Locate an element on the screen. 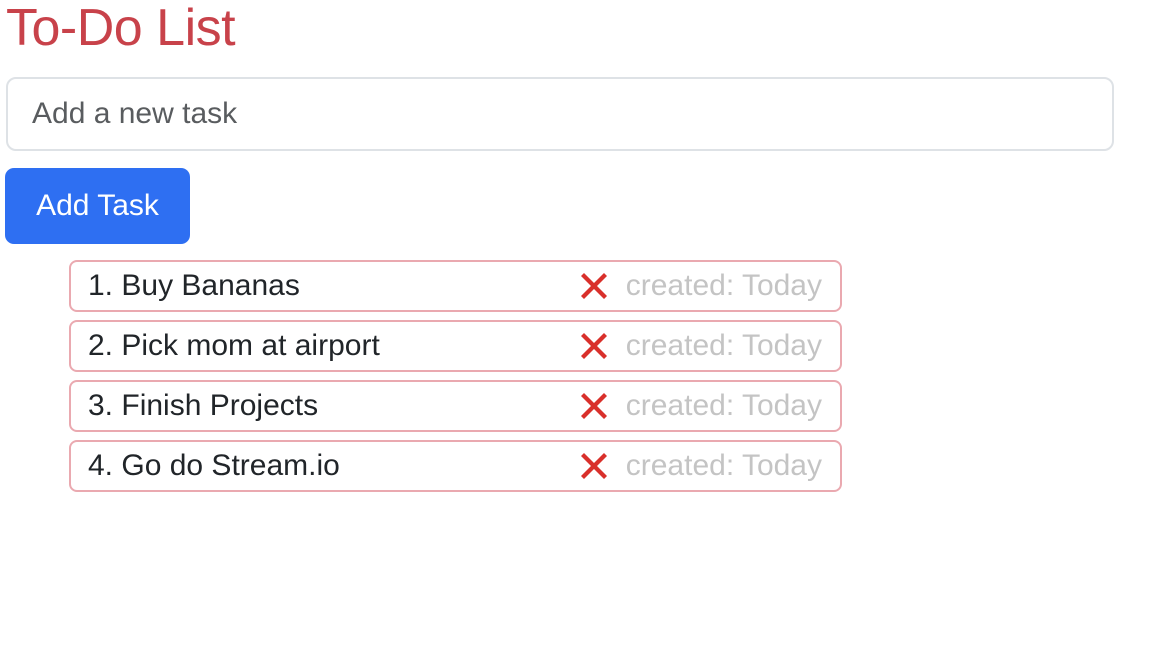 This screenshot has height=652, width=1171. task-item: 1. Buy Bananas created: Today is located at coordinates (455, 286).